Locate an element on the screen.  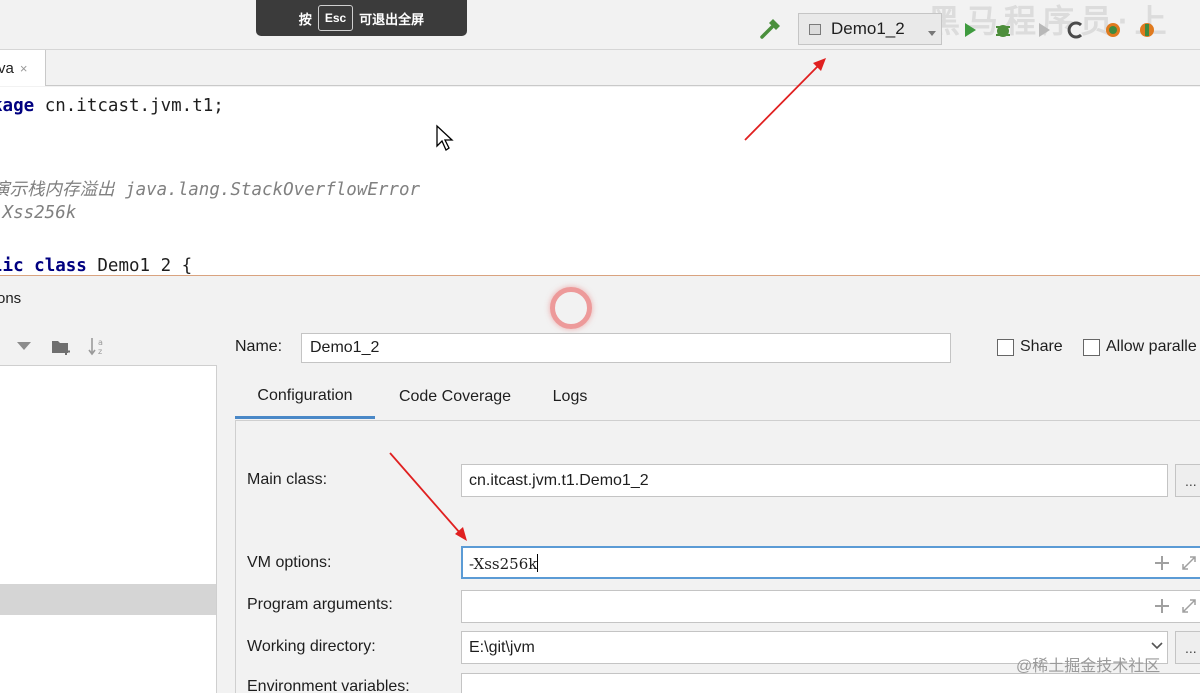
esc-key-badge: Esc is located at coordinates (335, 18).